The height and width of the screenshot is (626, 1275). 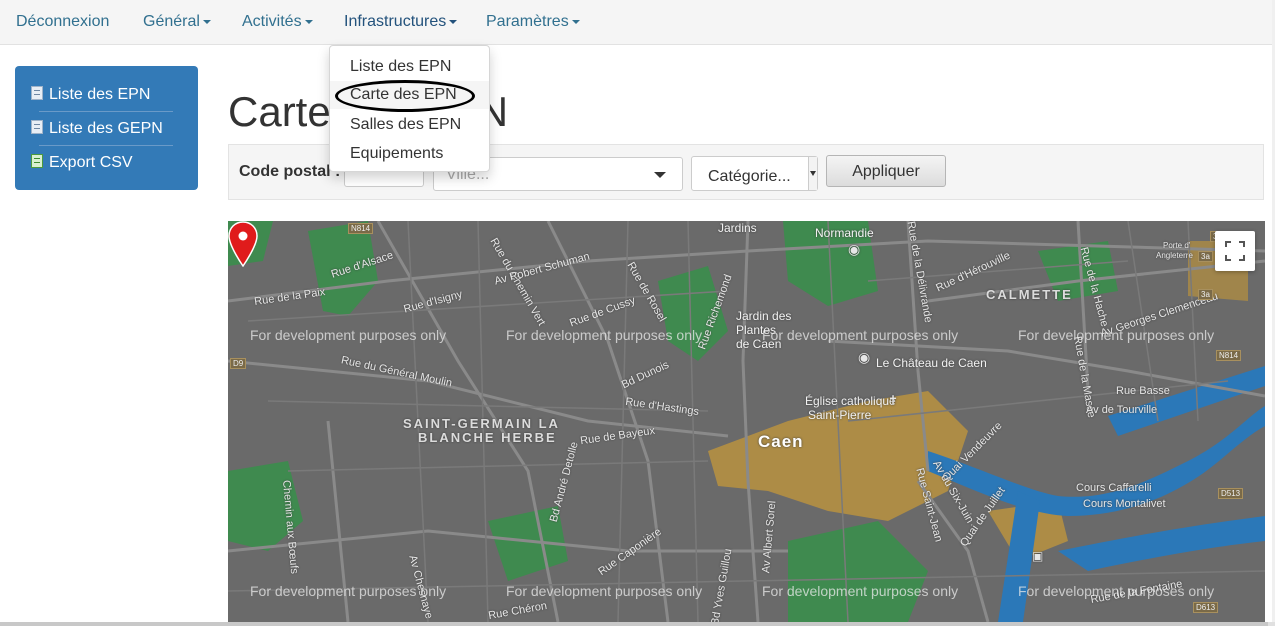 What do you see at coordinates (737, 228) in the screenshot?
I see `map-poi-label: Jardins` at bounding box center [737, 228].